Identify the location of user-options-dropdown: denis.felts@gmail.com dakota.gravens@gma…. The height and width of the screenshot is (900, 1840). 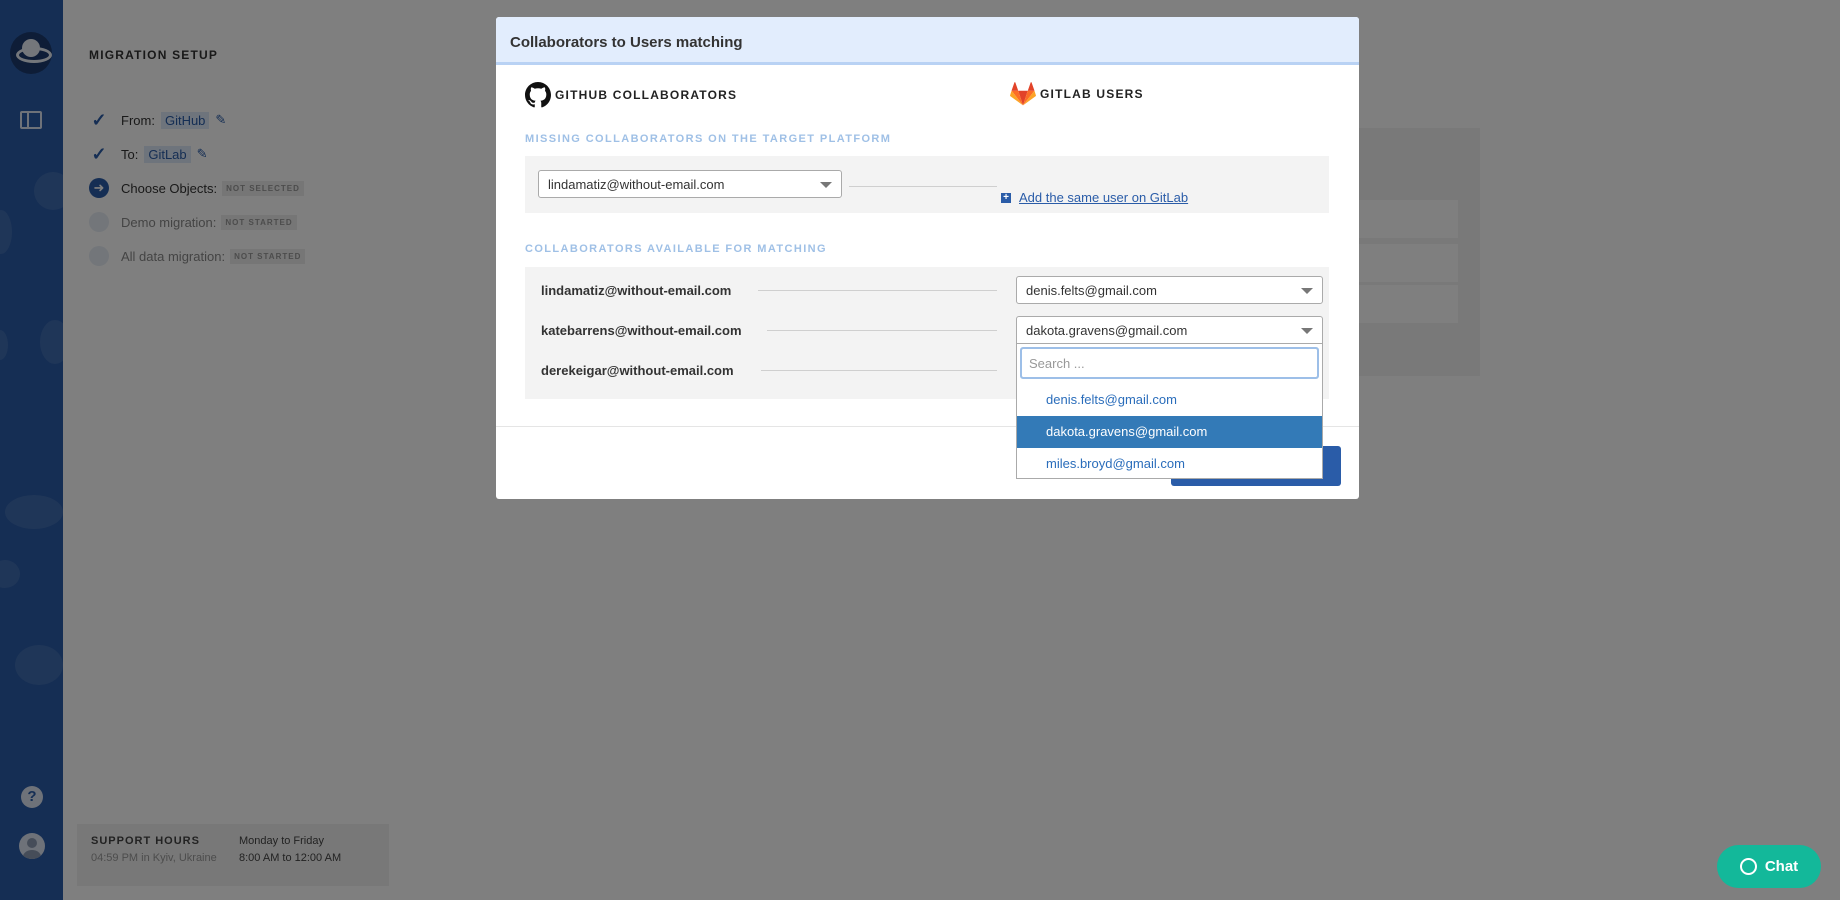
(1169, 411).